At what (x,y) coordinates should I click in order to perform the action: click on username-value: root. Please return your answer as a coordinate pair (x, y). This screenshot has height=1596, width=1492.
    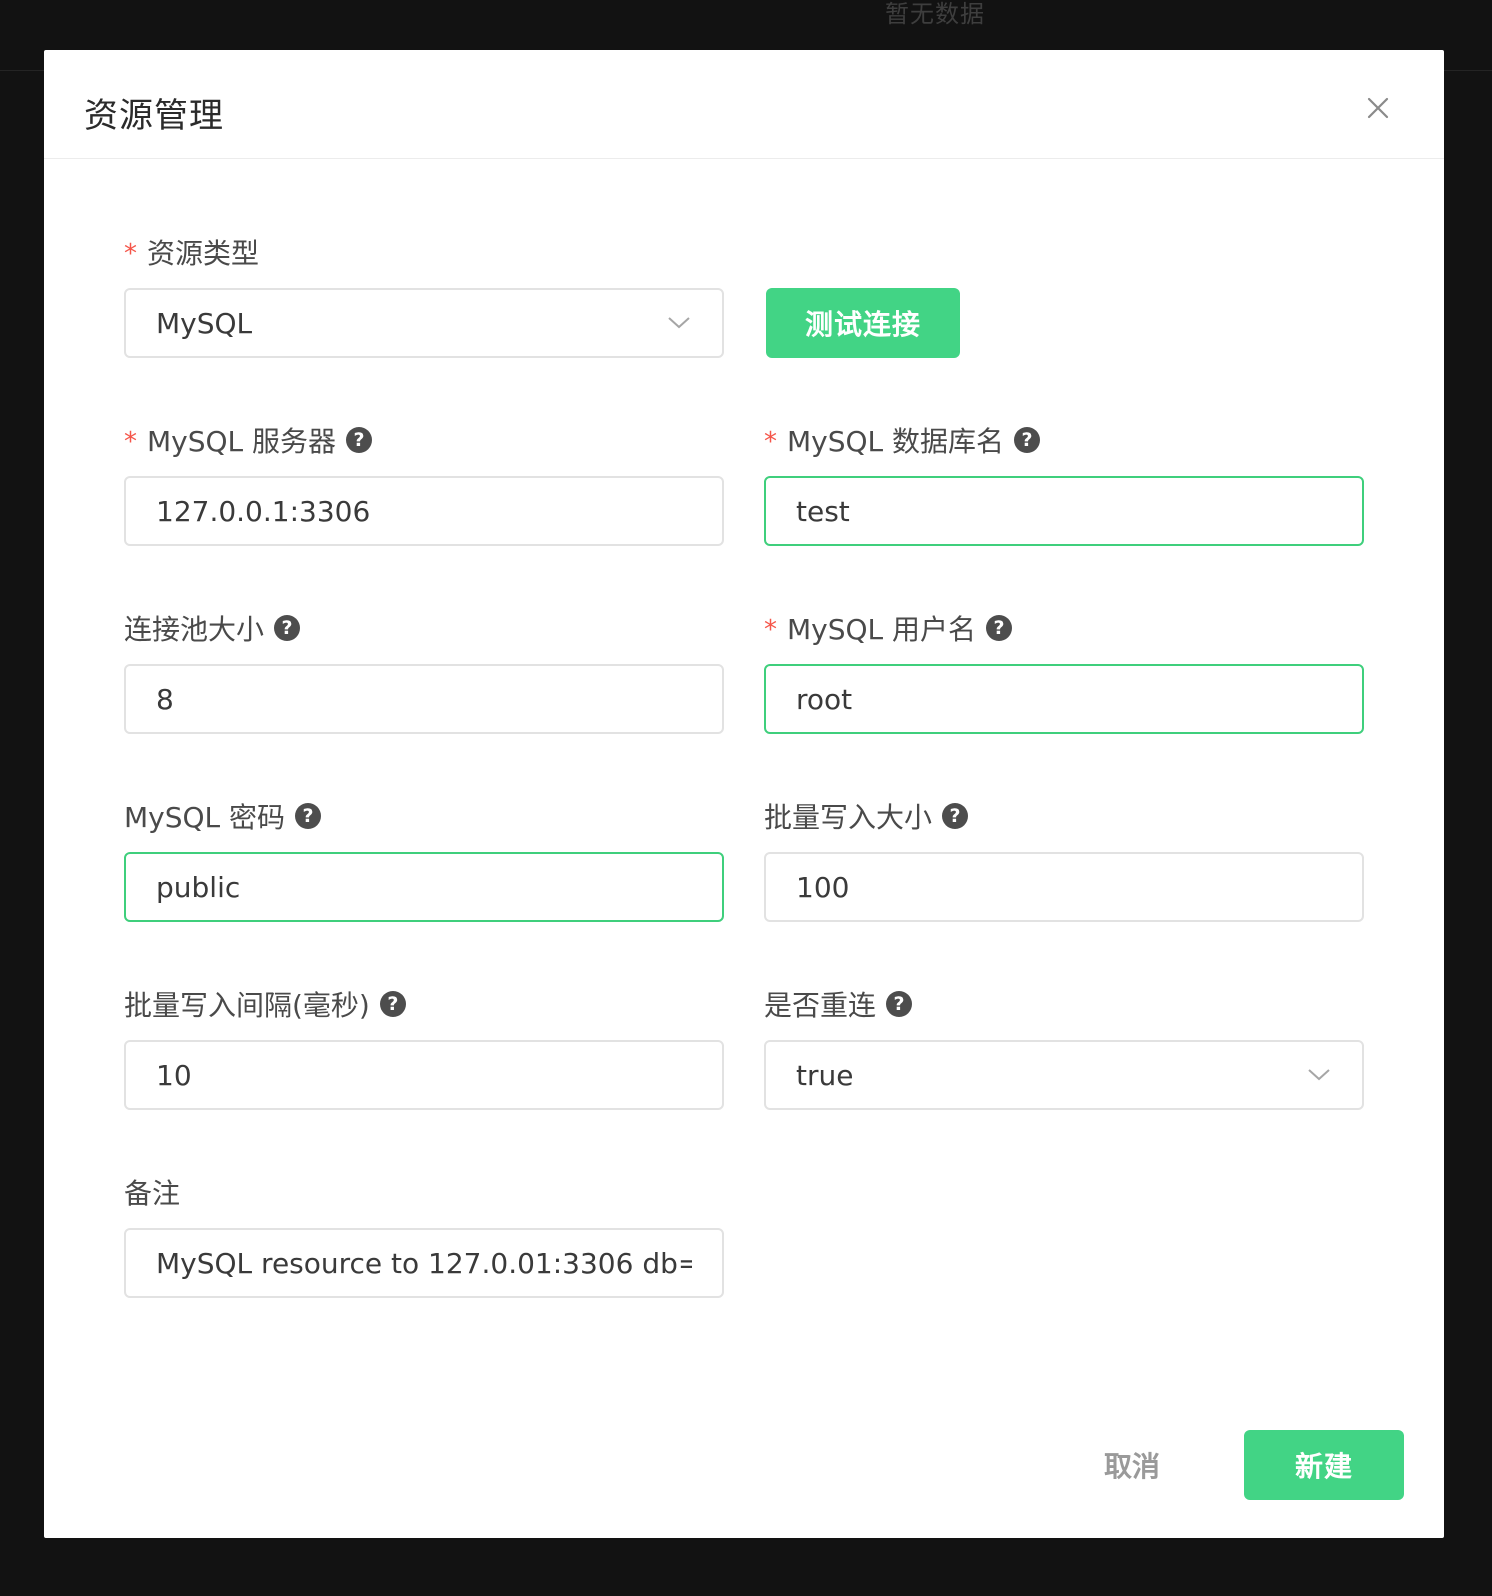
    Looking at the image, I should click on (824, 699).